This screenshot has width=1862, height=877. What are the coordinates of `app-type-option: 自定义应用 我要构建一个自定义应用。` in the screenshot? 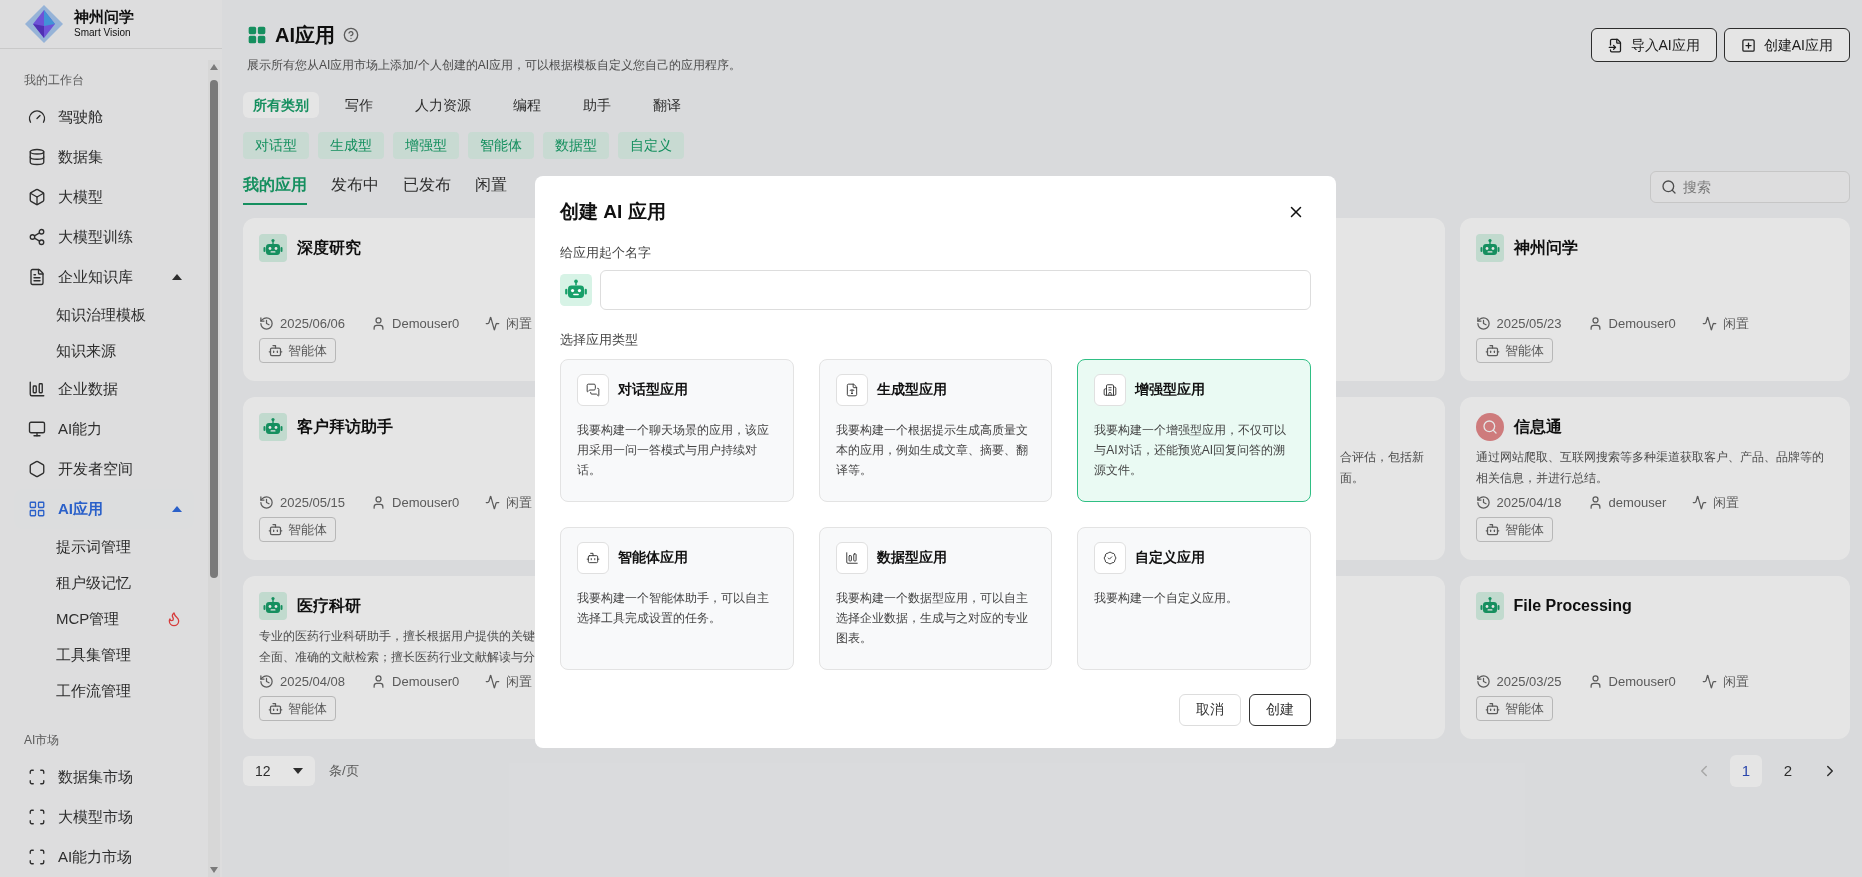 It's located at (1194, 598).